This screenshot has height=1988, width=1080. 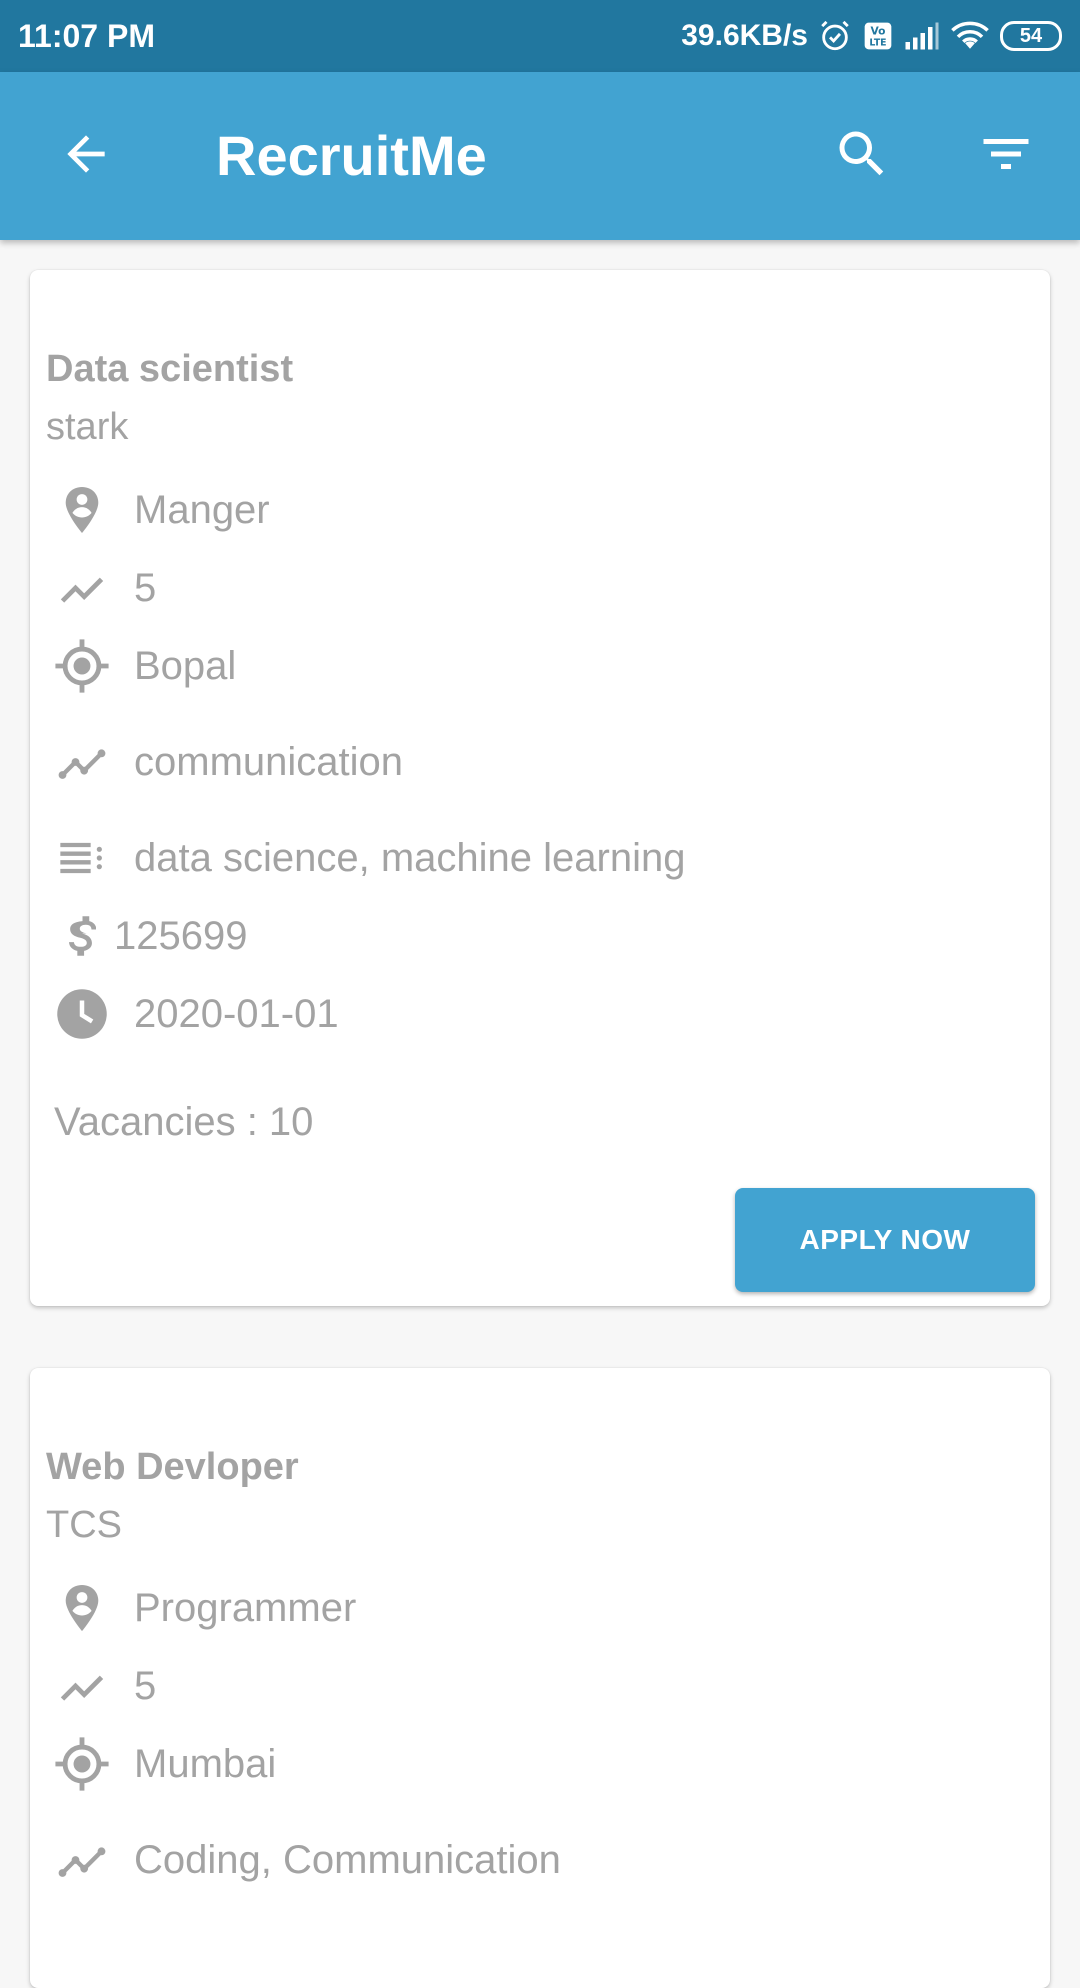 What do you see at coordinates (170, 369) in the screenshot?
I see `job-title: Data scientist` at bounding box center [170, 369].